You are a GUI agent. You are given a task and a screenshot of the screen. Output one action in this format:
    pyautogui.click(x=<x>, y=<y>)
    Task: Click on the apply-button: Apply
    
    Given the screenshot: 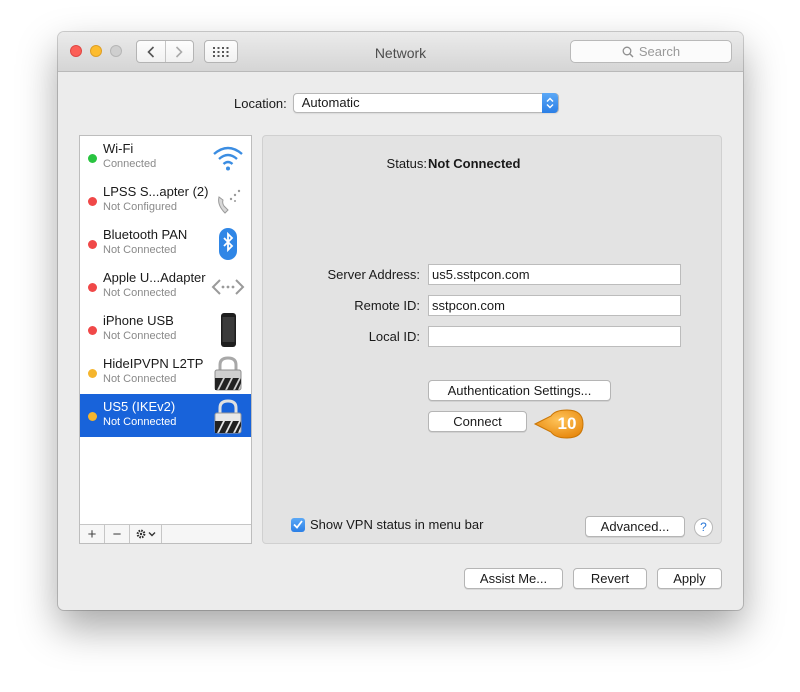 What is the action you would take?
    pyautogui.click(x=689, y=578)
    